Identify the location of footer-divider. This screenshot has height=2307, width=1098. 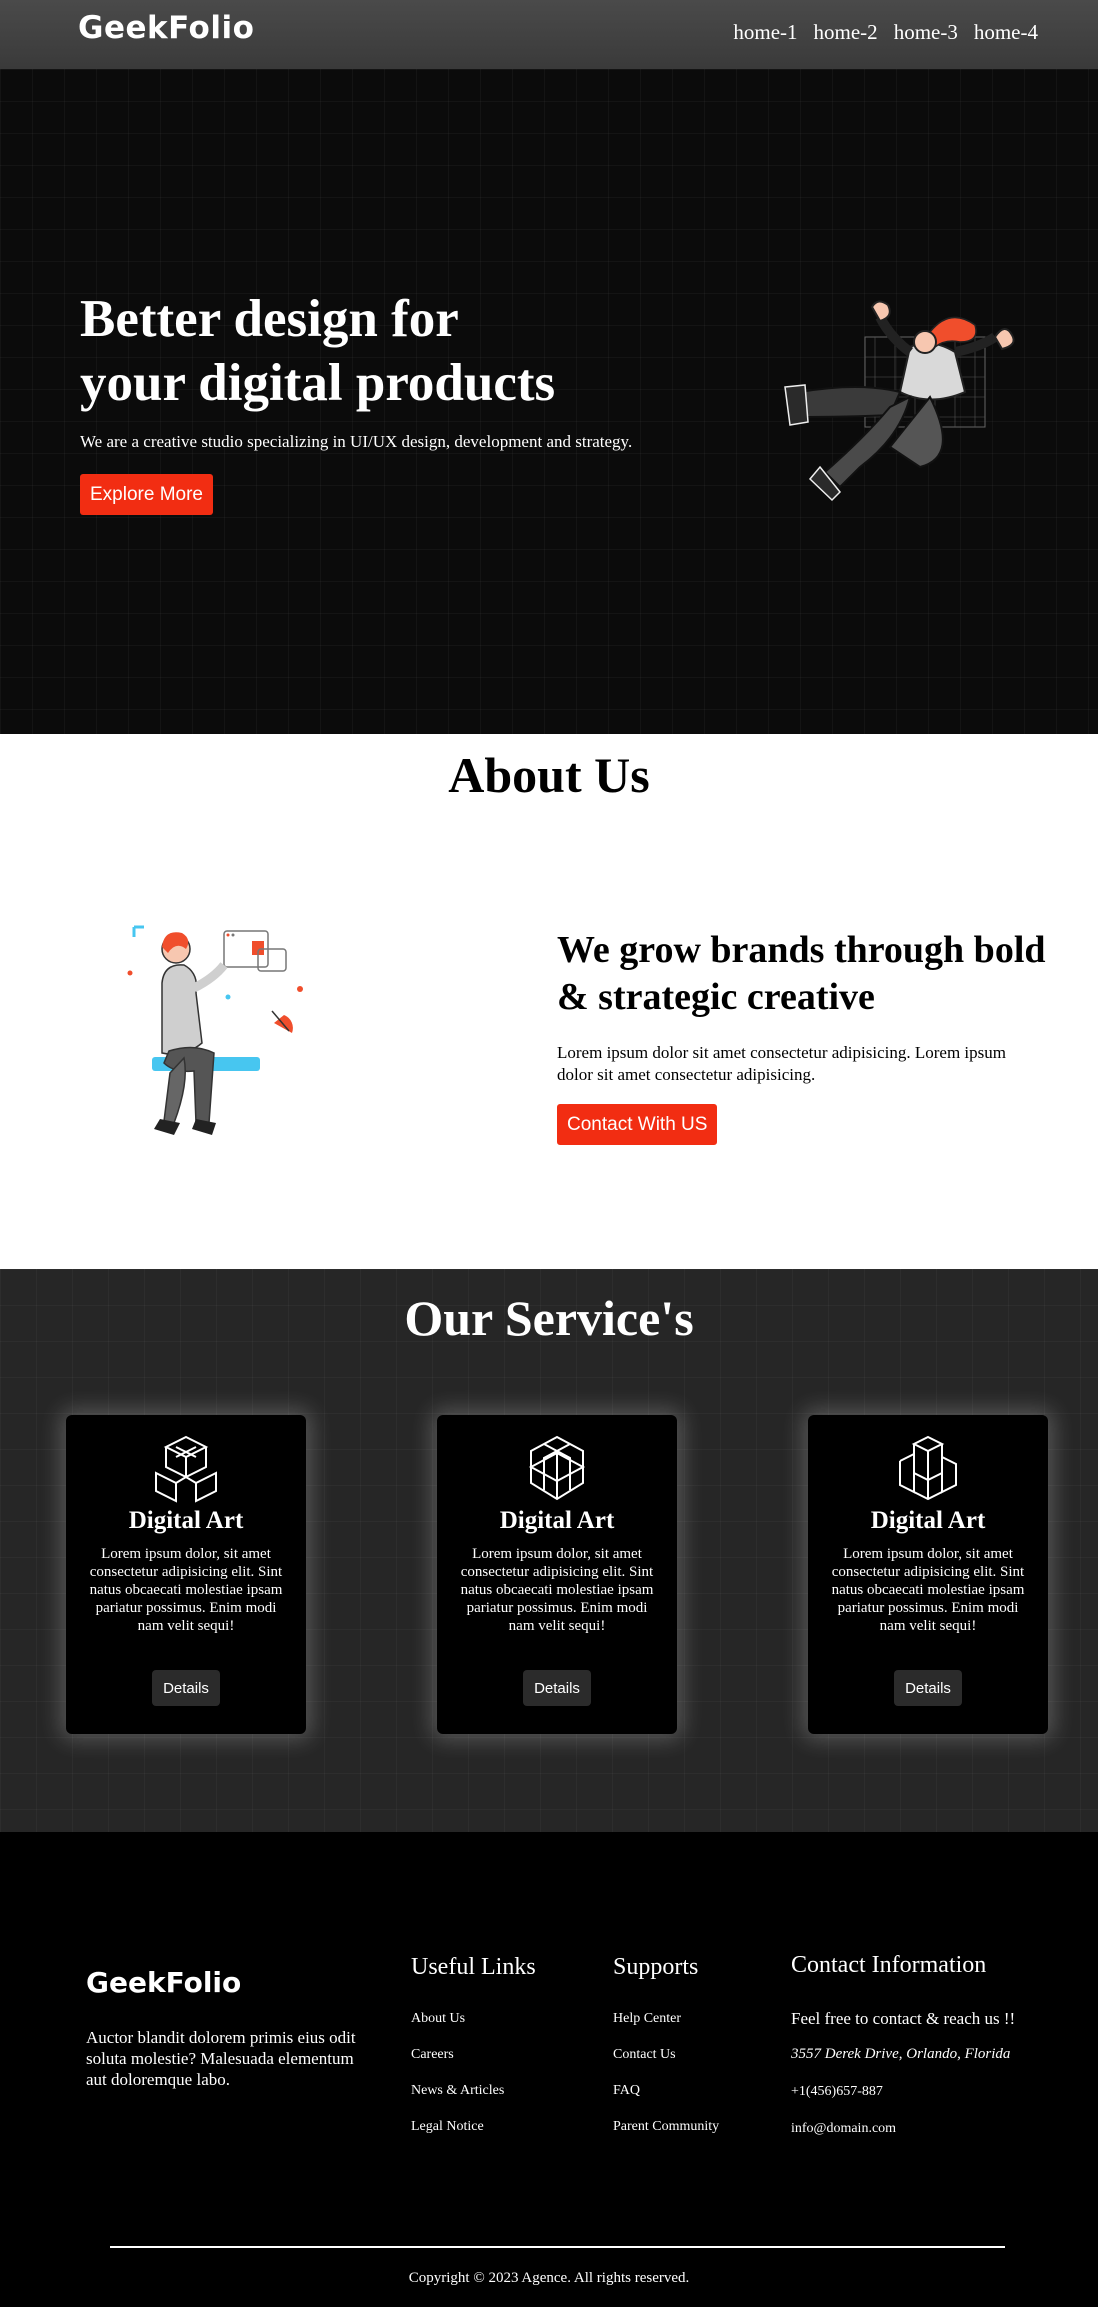
(557, 2247).